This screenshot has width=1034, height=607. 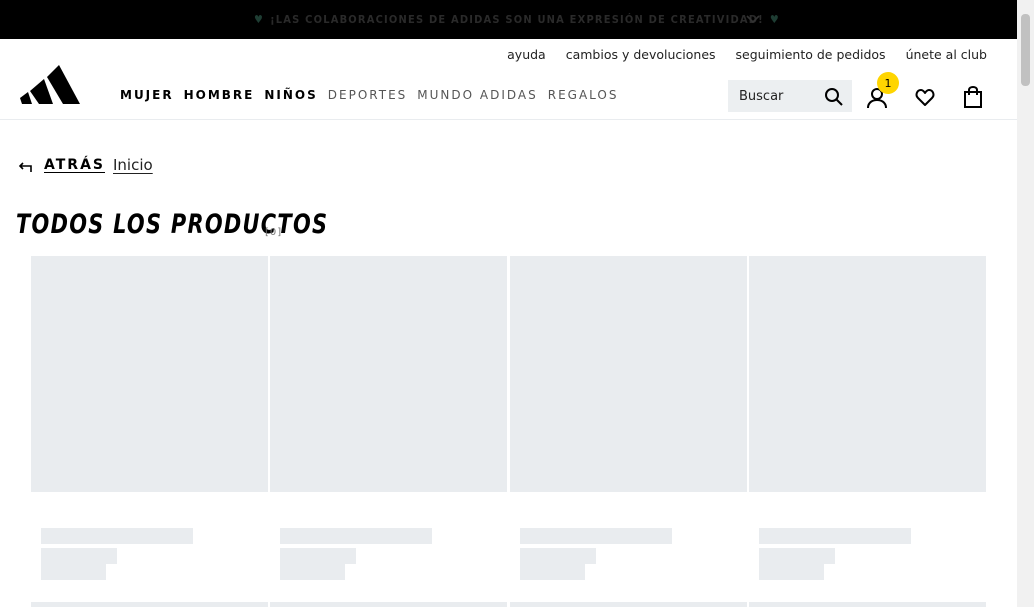 What do you see at coordinates (526, 54) in the screenshot?
I see `util-link-ayuda: ayuda` at bounding box center [526, 54].